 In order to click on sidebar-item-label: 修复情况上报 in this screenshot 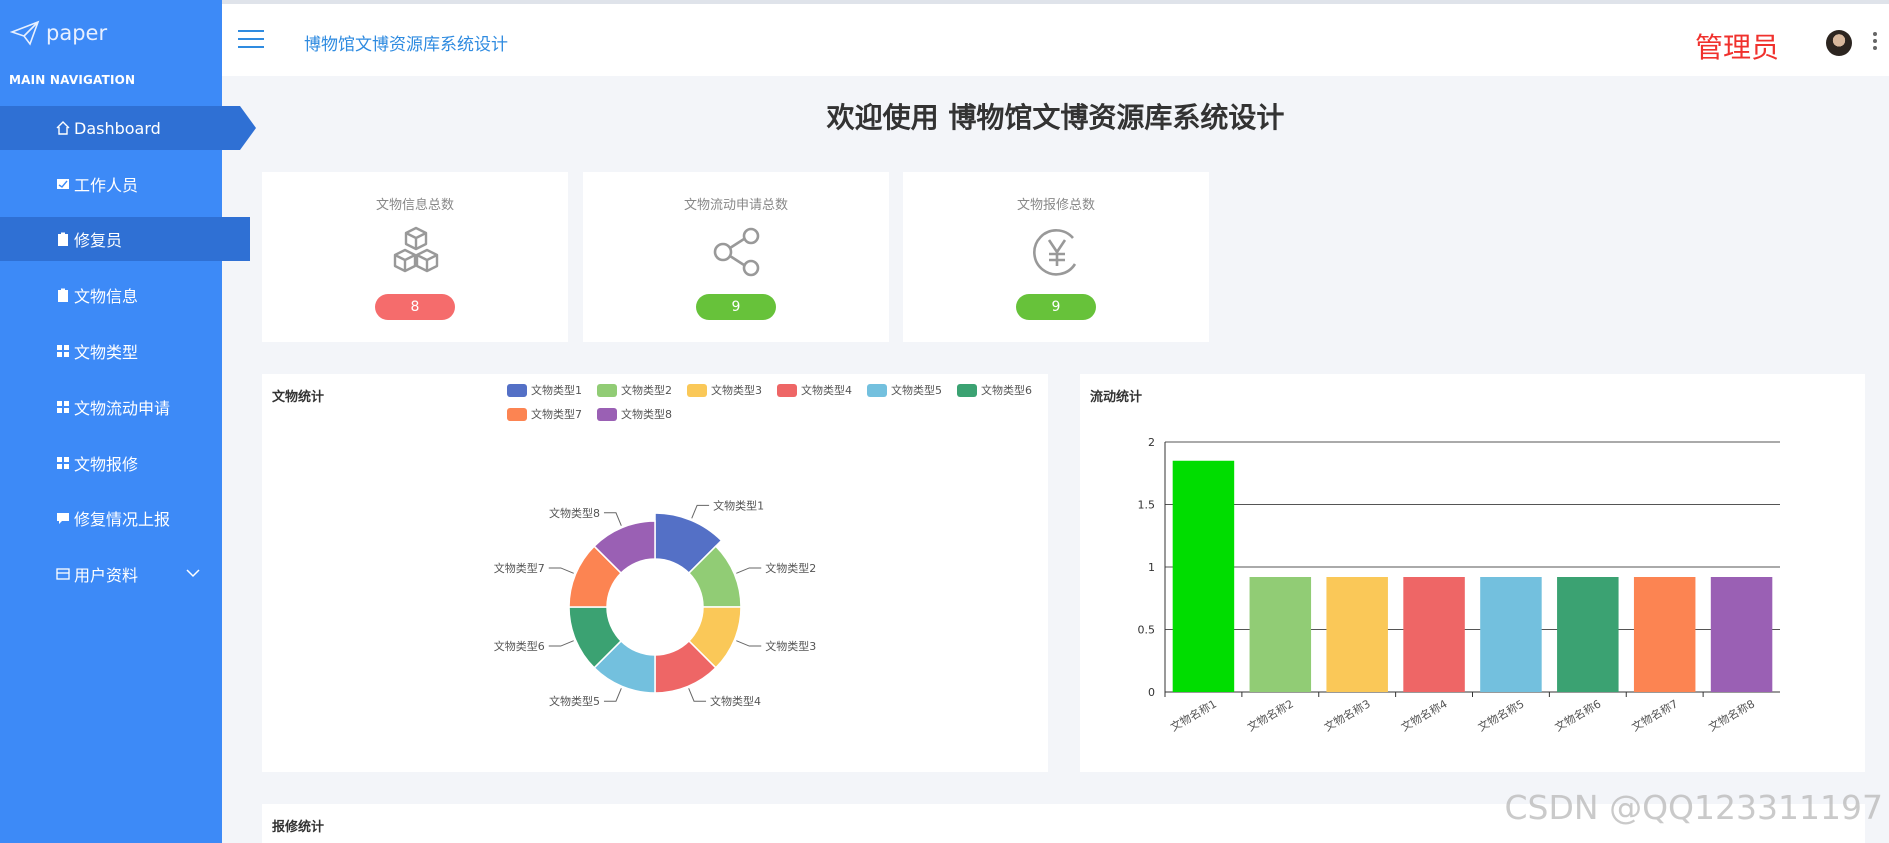, I will do `click(122, 519)`.